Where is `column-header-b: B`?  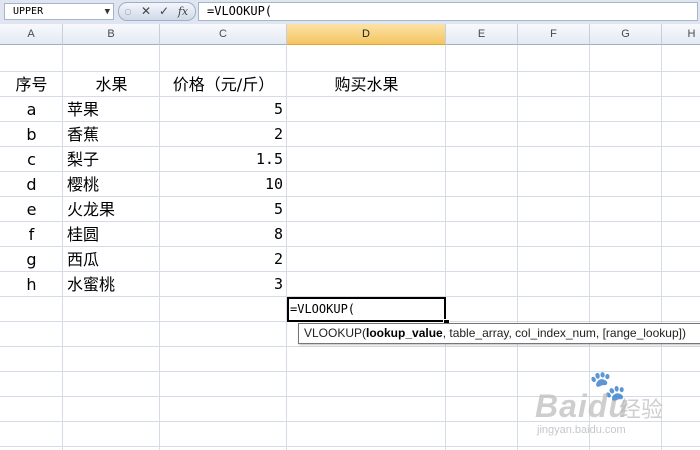 column-header-b: B is located at coordinates (111, 34).